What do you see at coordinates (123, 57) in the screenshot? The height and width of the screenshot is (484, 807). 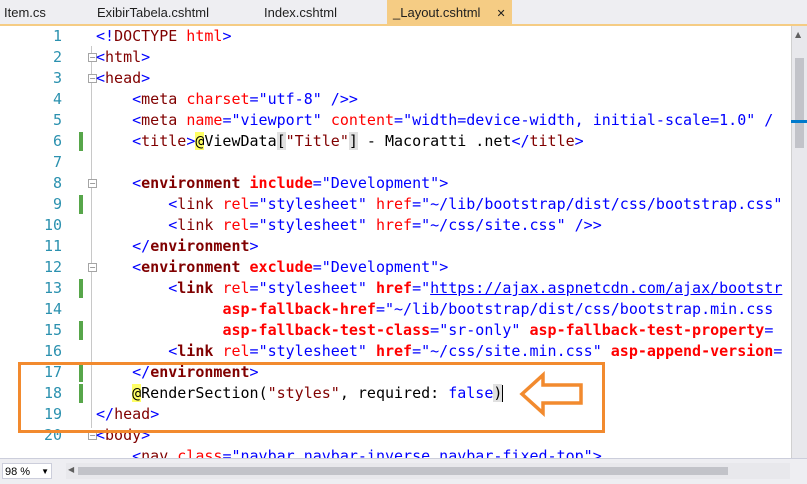 I see `code-text: <html>` at bounding box center [123, 57].